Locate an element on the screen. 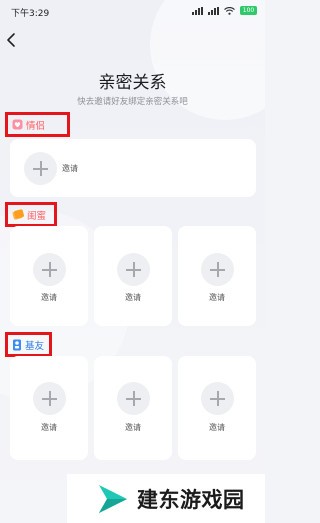  status-icons: 100 is located at coordinates (224, 10).